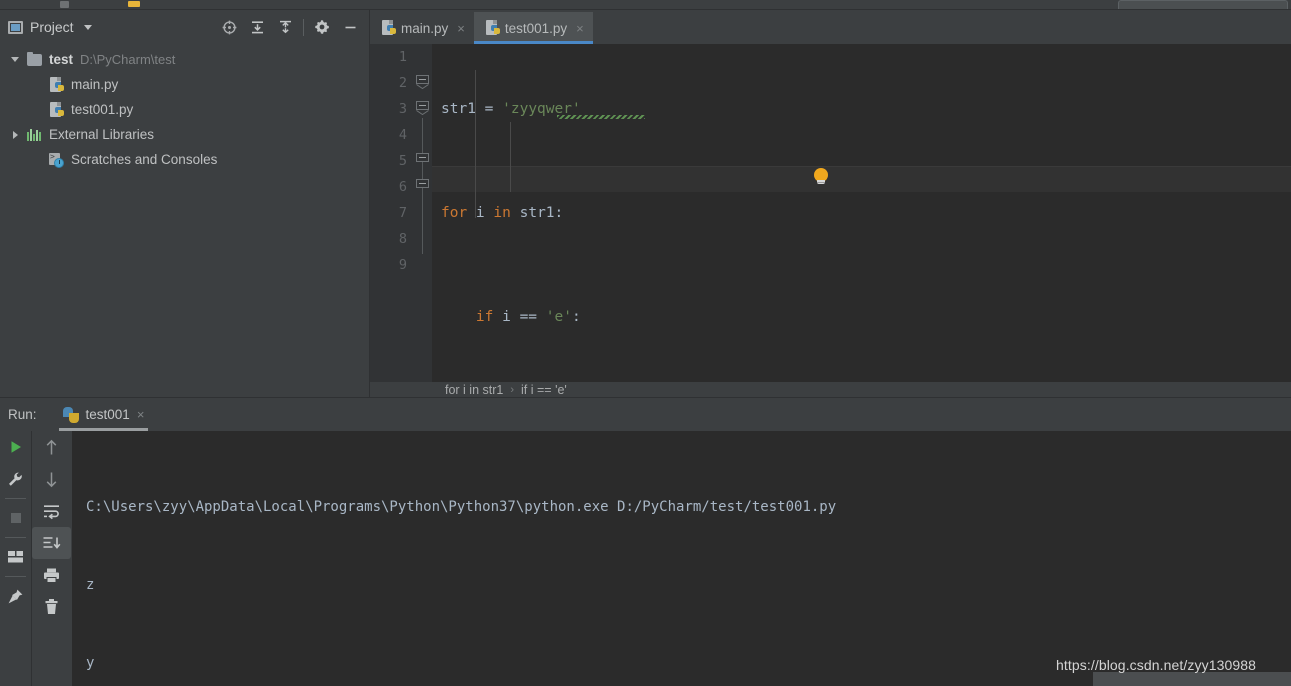 Image resolution: width=1291 pixels, height=686 pixels. Describe the element at coordinates (425, 28) in the screenshot. I see `tab-label: main.py` at that location.